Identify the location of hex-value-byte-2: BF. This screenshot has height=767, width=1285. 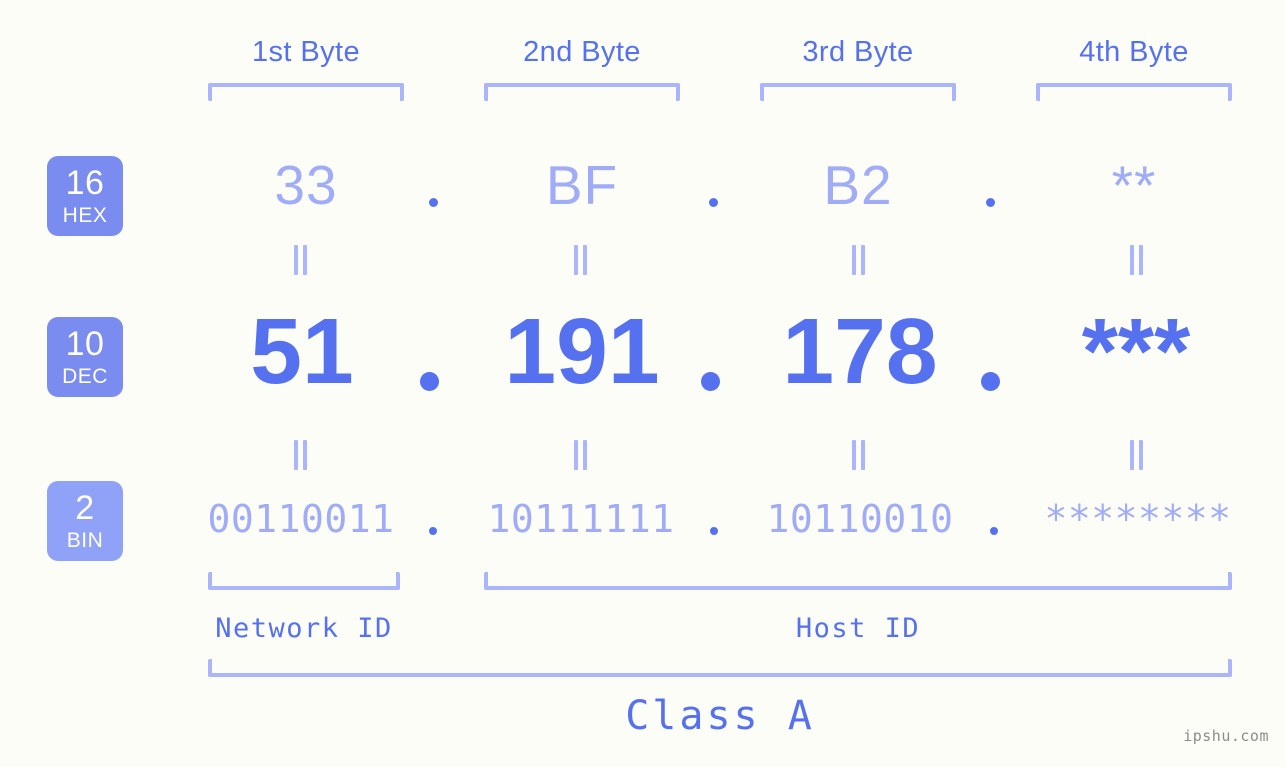
(582, 185).